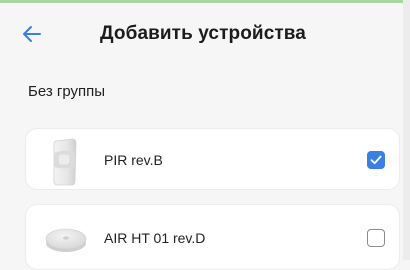 This screenshot has width=410, height=270. Describe the element at coordinates (406, 130) in the screenshot. I see `window-edge` at that location.